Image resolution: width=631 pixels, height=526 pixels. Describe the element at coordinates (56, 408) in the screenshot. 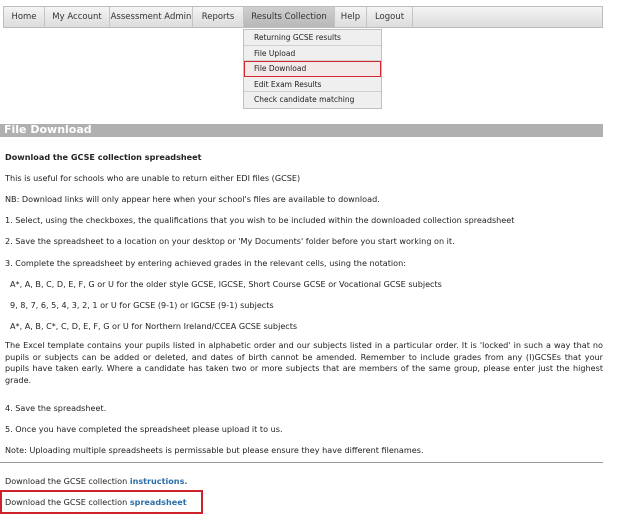

I see `step-4-text: 4. Save the spreadsheet.` at that location.